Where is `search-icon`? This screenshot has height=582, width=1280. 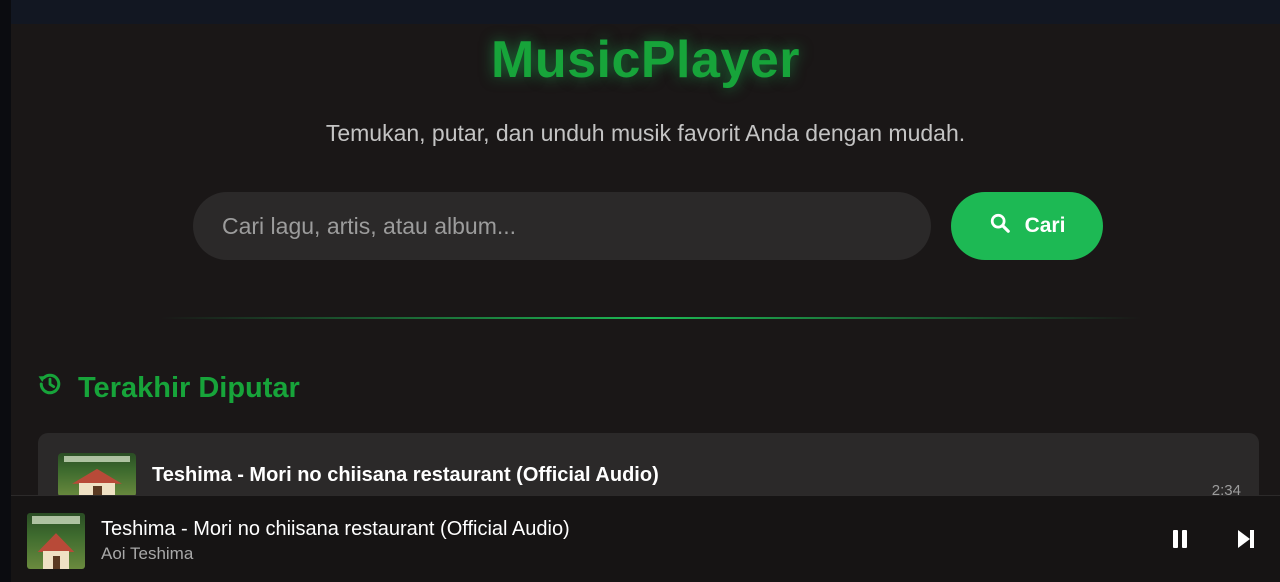 search-icon is located at coordinates (1000, 226).